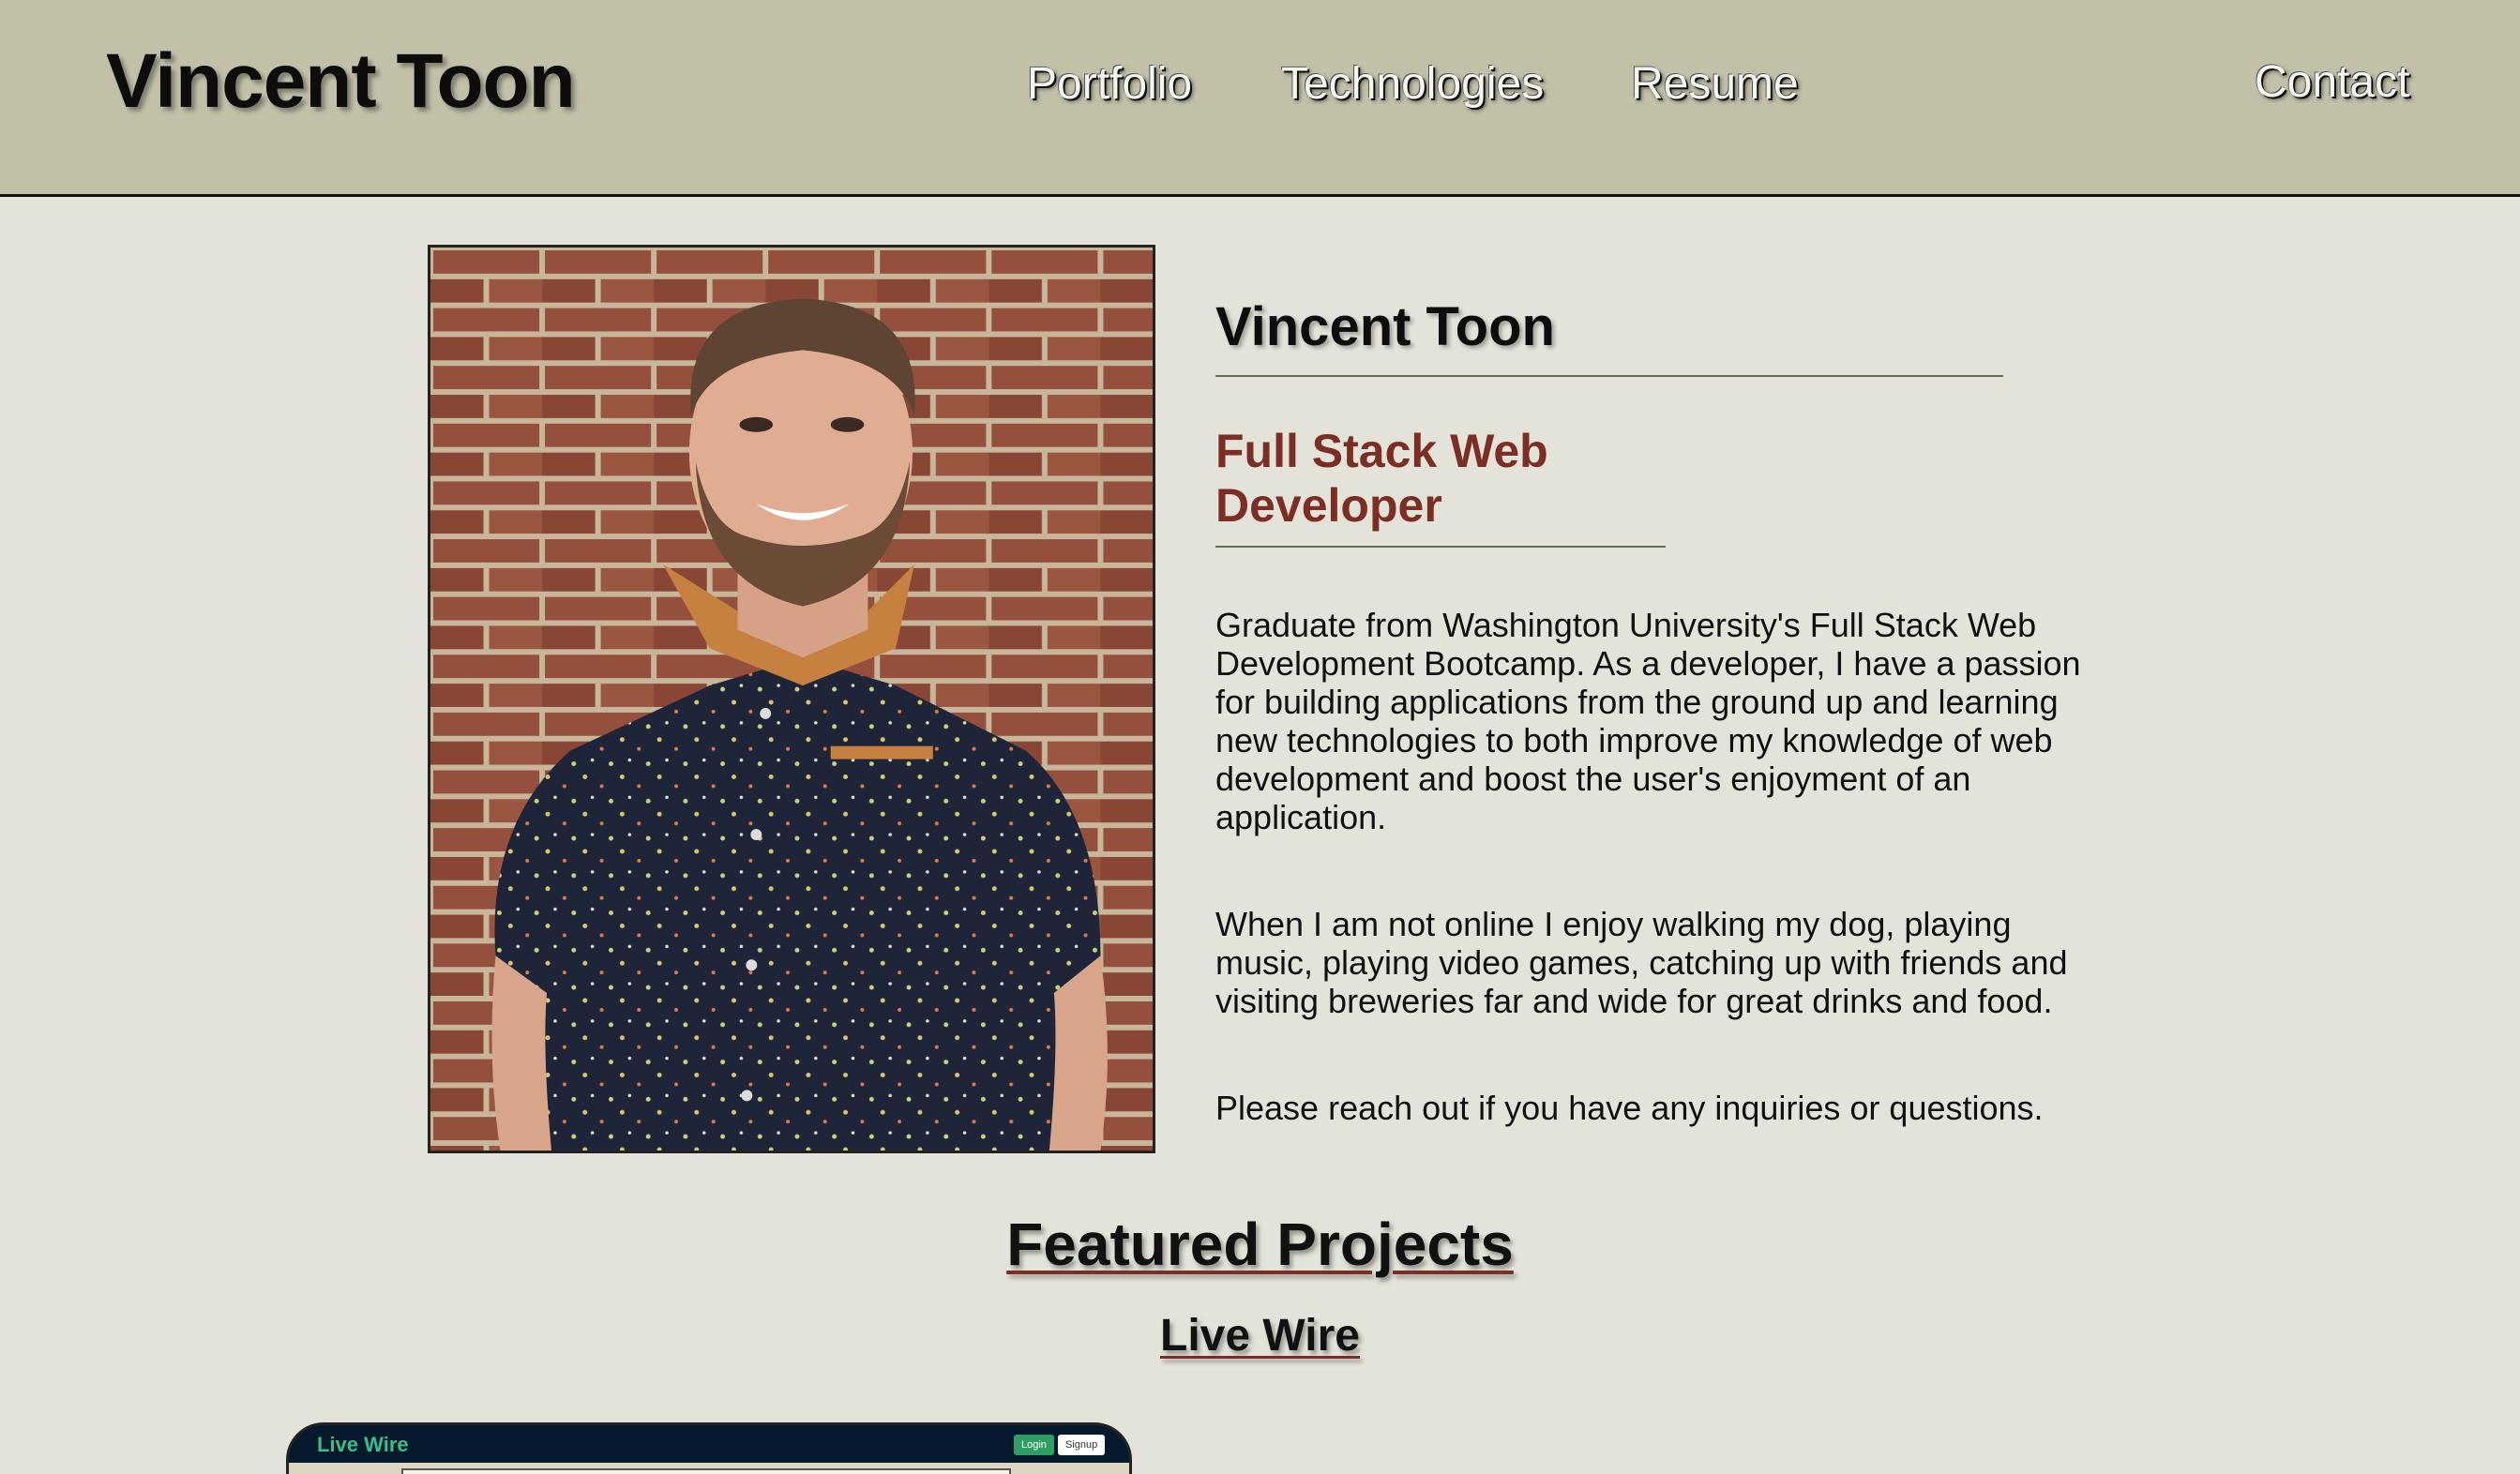 The width and height of the screenshot is (2520, 1474). What do you see at coordinates (1260, 1244) in the screenshot?
I see `featured-projects-heading: Featured Projects` at bounding box center [1260, 1244].